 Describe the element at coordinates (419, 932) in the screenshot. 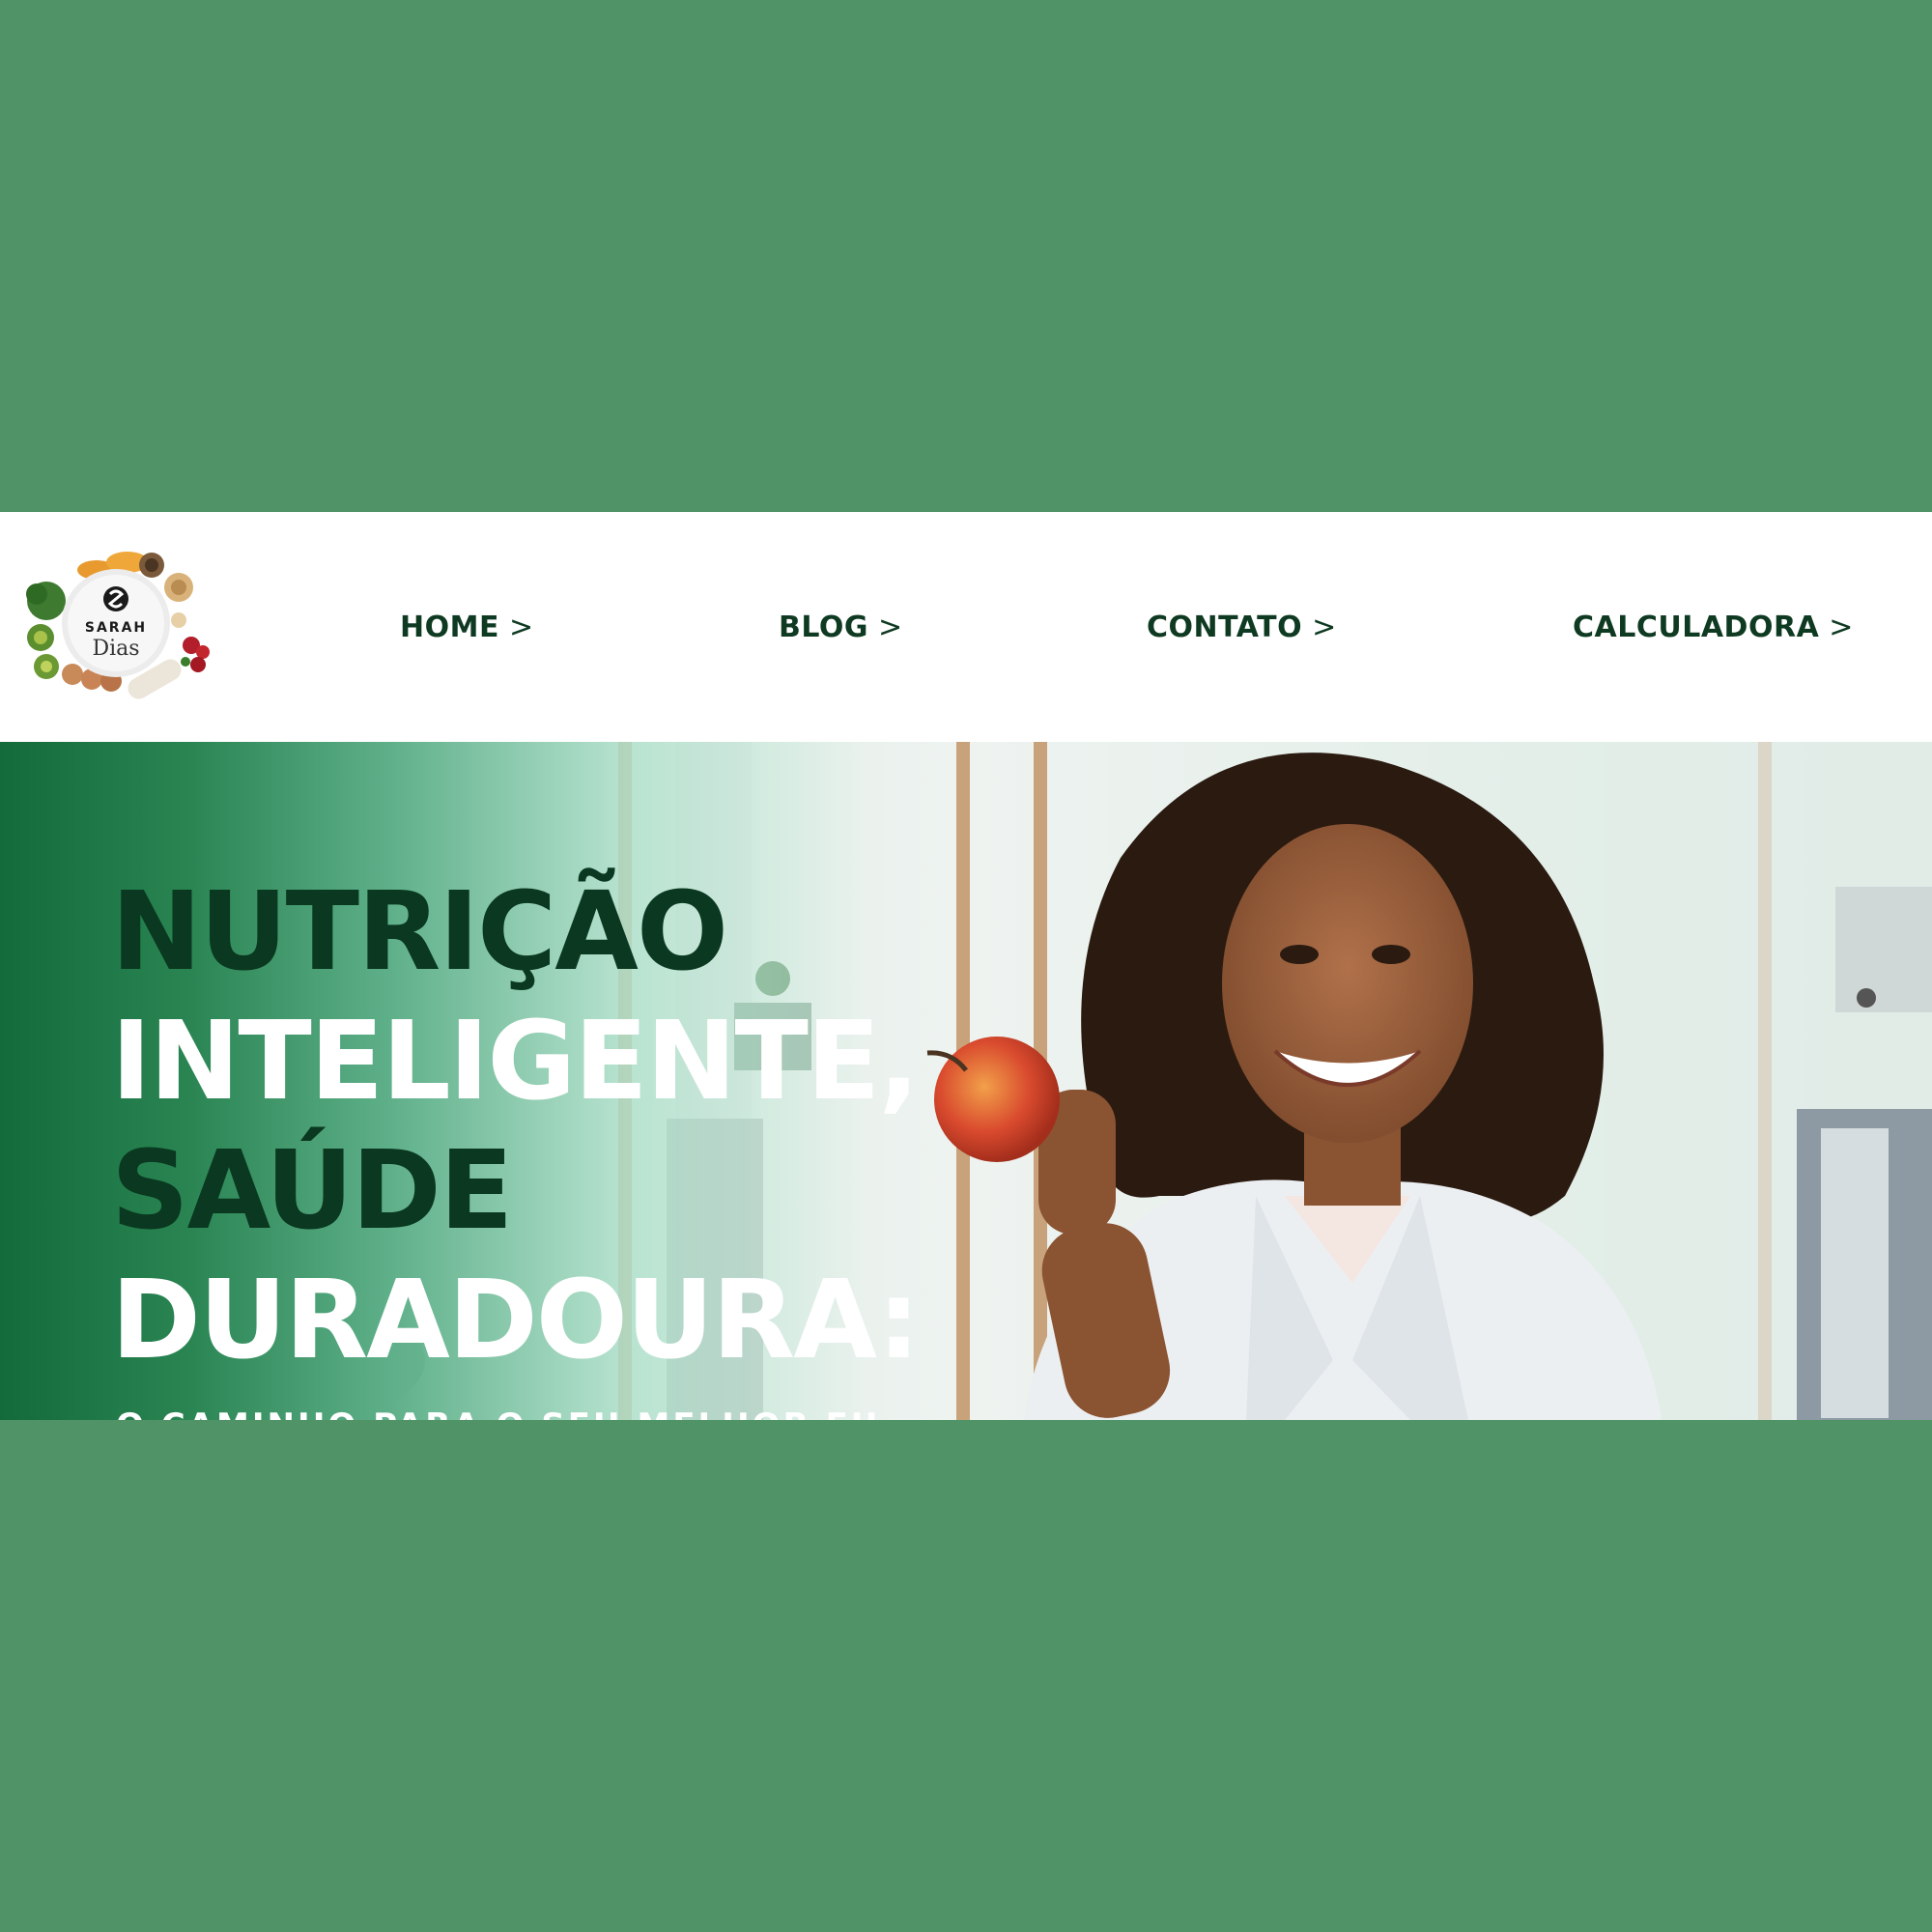

I see `hero-title-line1: NUTRIÇÃO` at that location.